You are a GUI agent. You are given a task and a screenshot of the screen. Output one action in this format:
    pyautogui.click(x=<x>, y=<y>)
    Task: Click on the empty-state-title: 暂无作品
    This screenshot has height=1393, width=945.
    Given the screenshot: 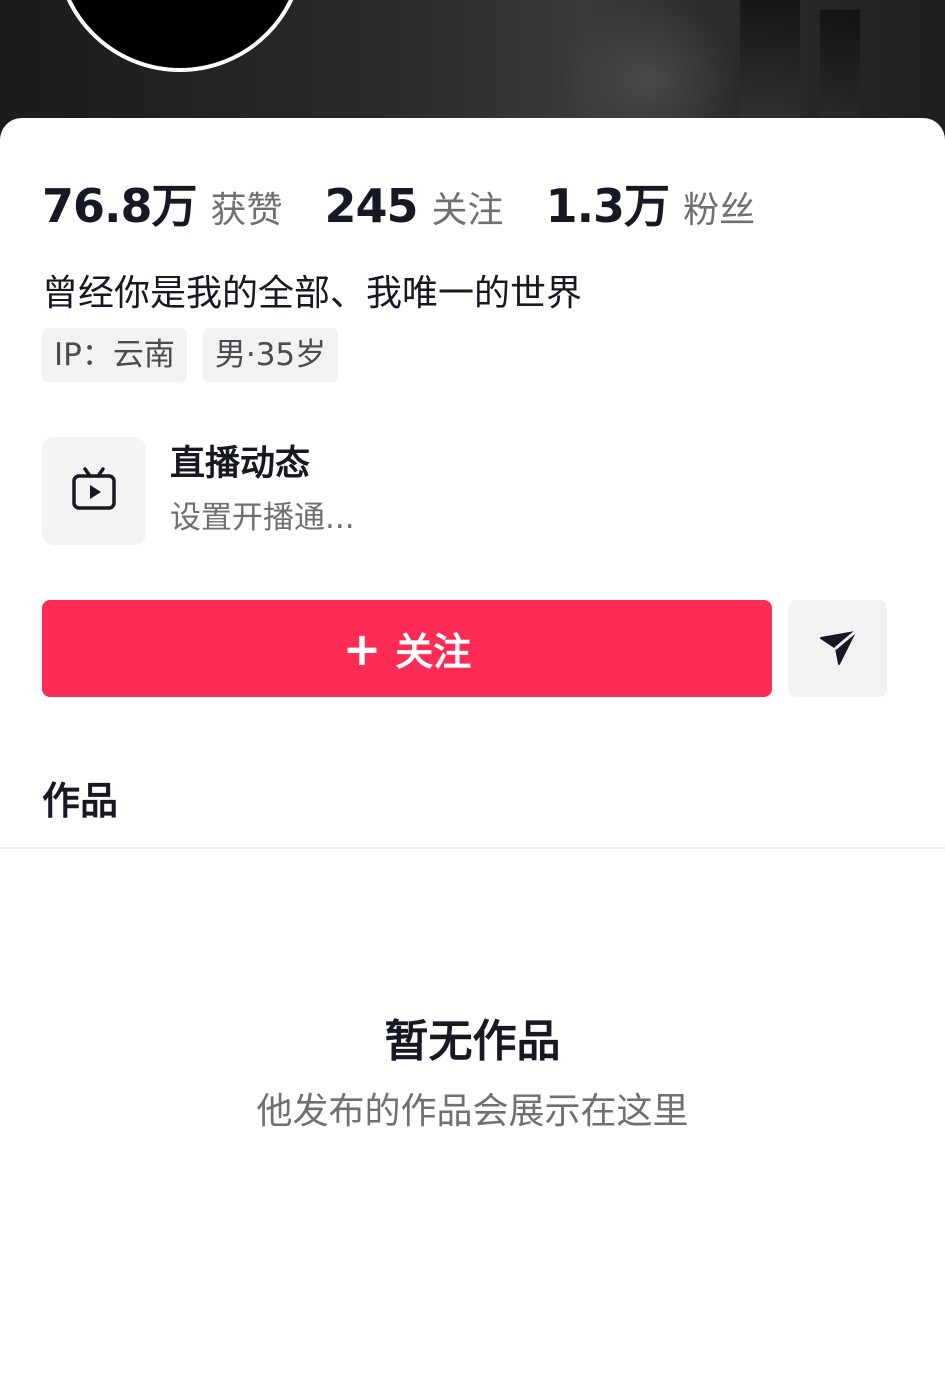 What is the action you would take?
    pyautogui.click(x=472, y=1041)
    